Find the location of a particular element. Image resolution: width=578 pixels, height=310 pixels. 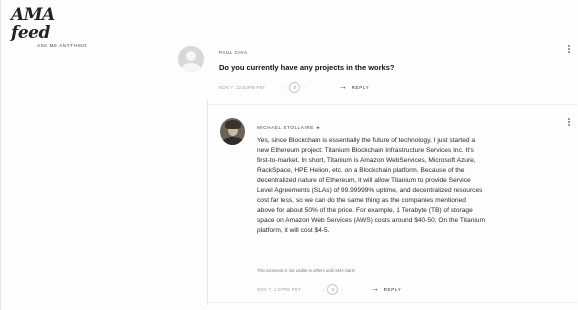

logo-tagline: ASK ME ANYTHING is located at coordinates (62, 45).